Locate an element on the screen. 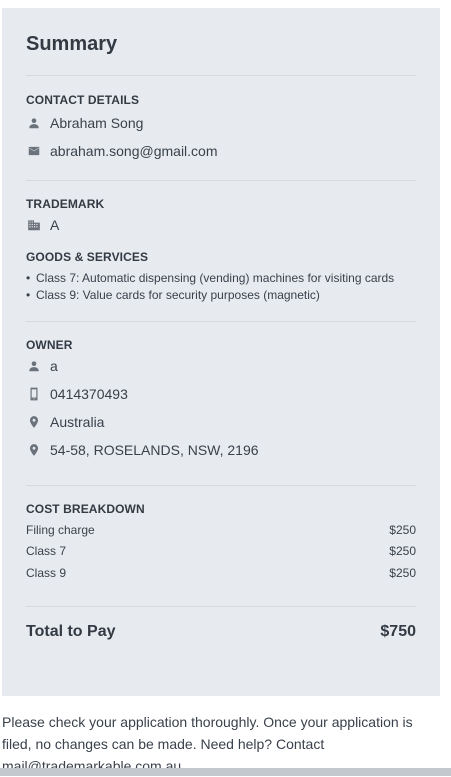  owner-country: Australia is located at coordinates (77, 422).